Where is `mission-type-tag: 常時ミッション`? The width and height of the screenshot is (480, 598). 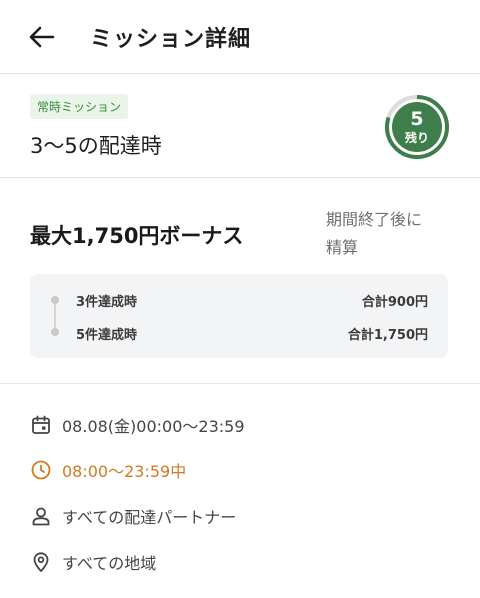 mission-type-tag: 常時ミッション is located at coordinates (79, 106).